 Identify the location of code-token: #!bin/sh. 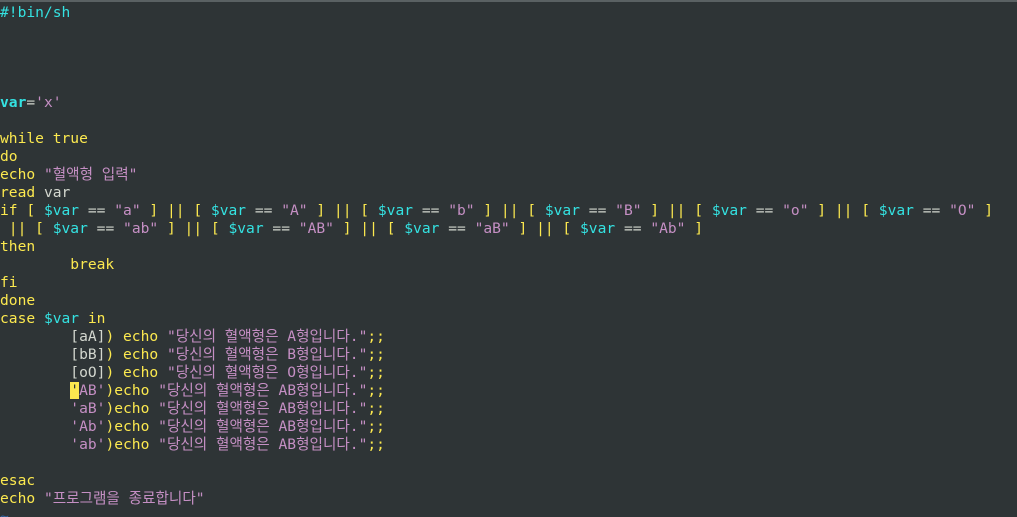
(35, 12).